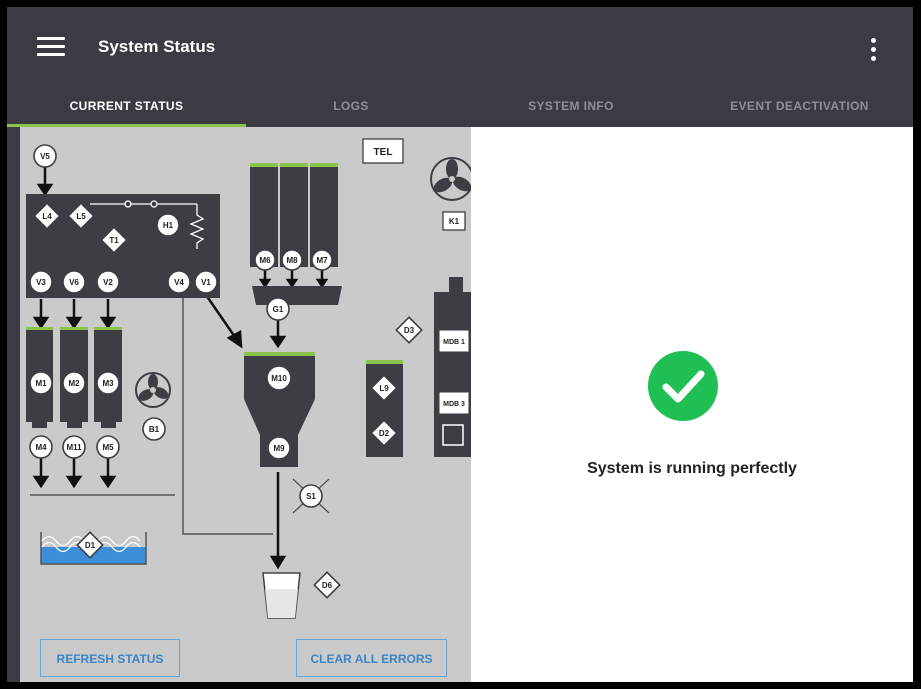  I want to click on node-V4: V4, so click(179, 282).